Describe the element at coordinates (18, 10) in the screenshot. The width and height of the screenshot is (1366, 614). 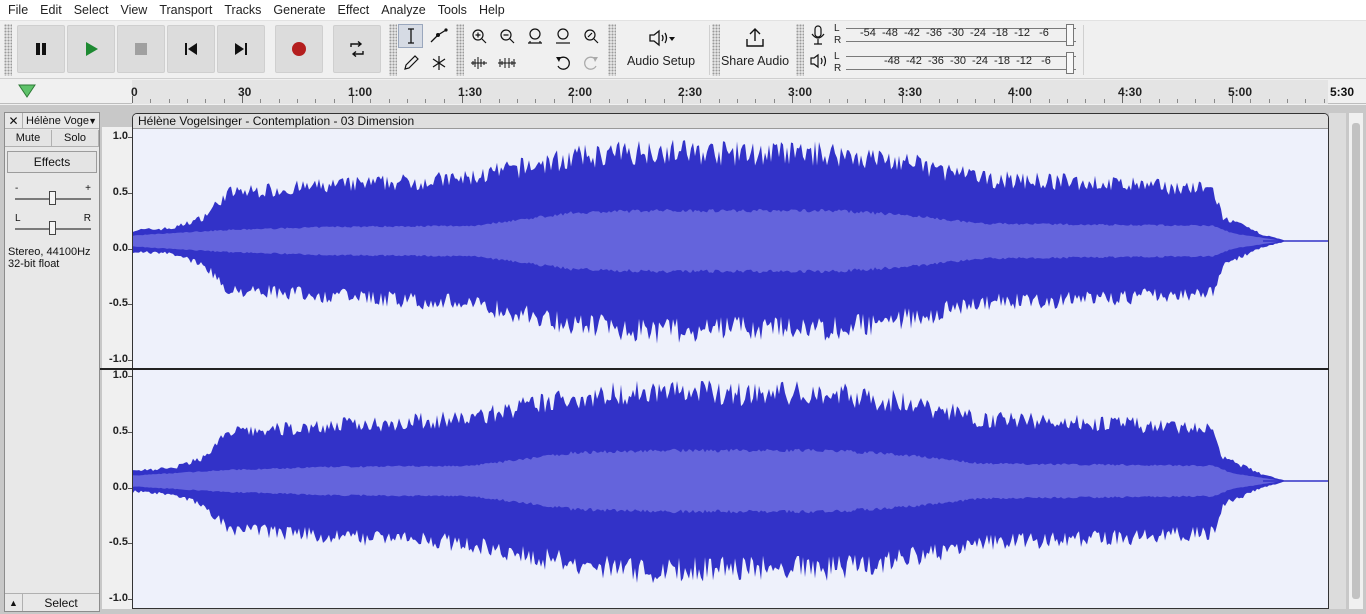
I see `menu-file: File` at that location.